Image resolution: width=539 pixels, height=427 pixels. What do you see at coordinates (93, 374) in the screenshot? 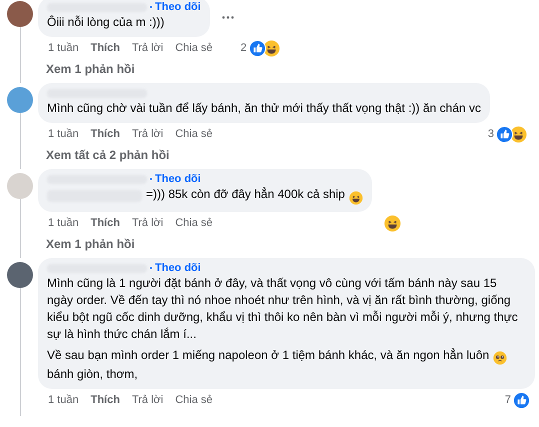
I see `comment-text: bánh giòn, thơm,` at bounding box center [93, 374].